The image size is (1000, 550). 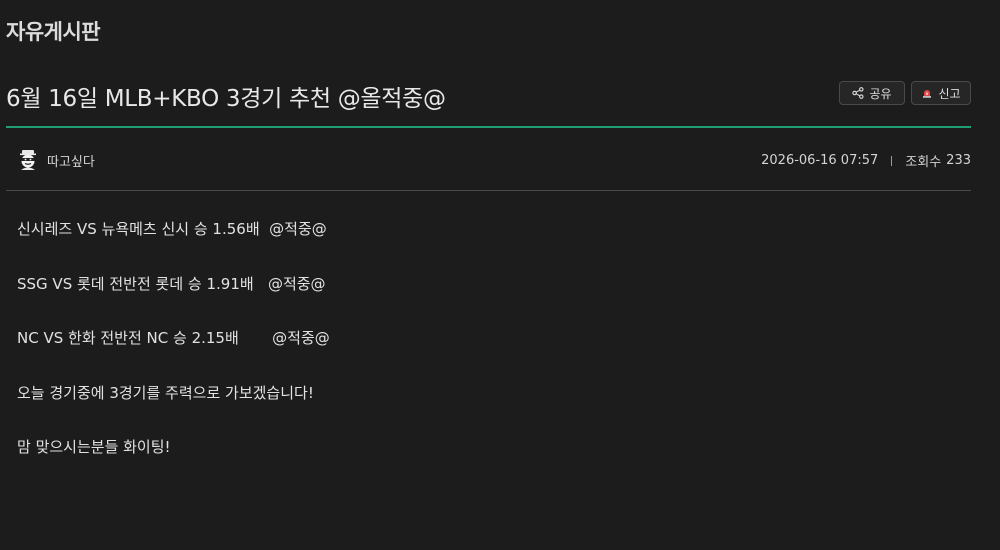 I want to click on board-title: 자유게시판, so click(x=53, y=32).